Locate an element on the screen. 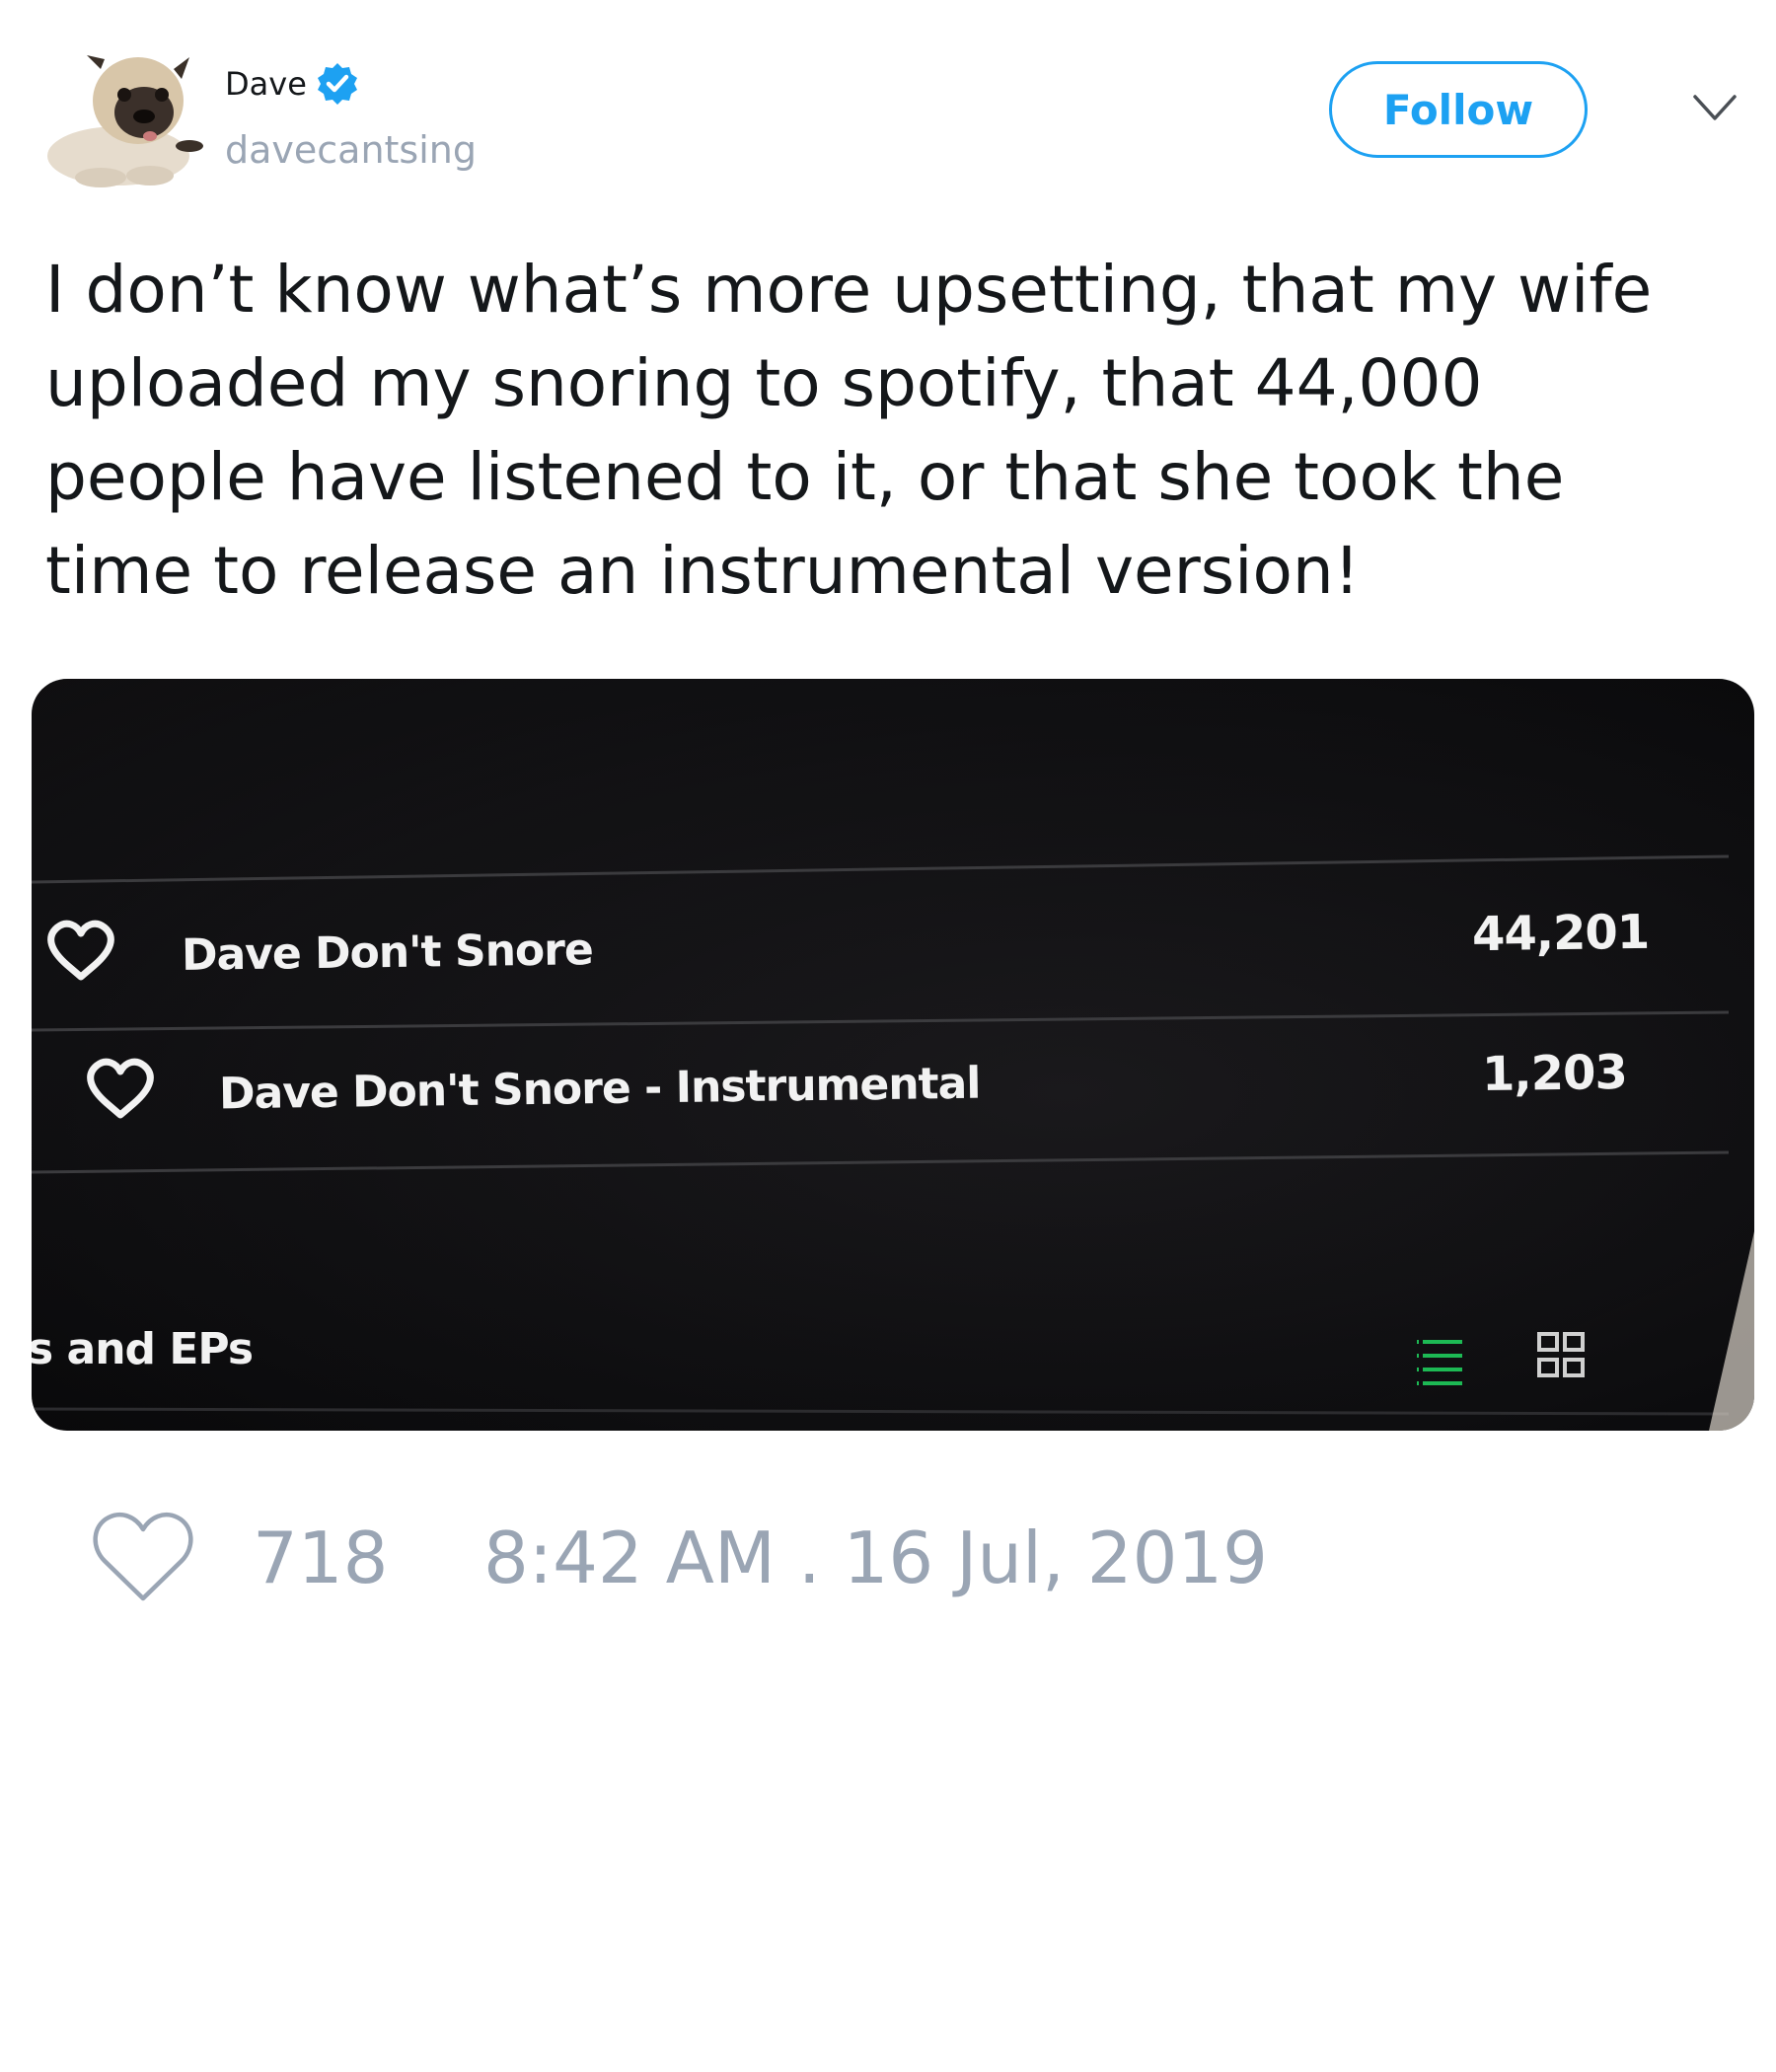  chevron-down-icon is located at coordinates (1715, 108).